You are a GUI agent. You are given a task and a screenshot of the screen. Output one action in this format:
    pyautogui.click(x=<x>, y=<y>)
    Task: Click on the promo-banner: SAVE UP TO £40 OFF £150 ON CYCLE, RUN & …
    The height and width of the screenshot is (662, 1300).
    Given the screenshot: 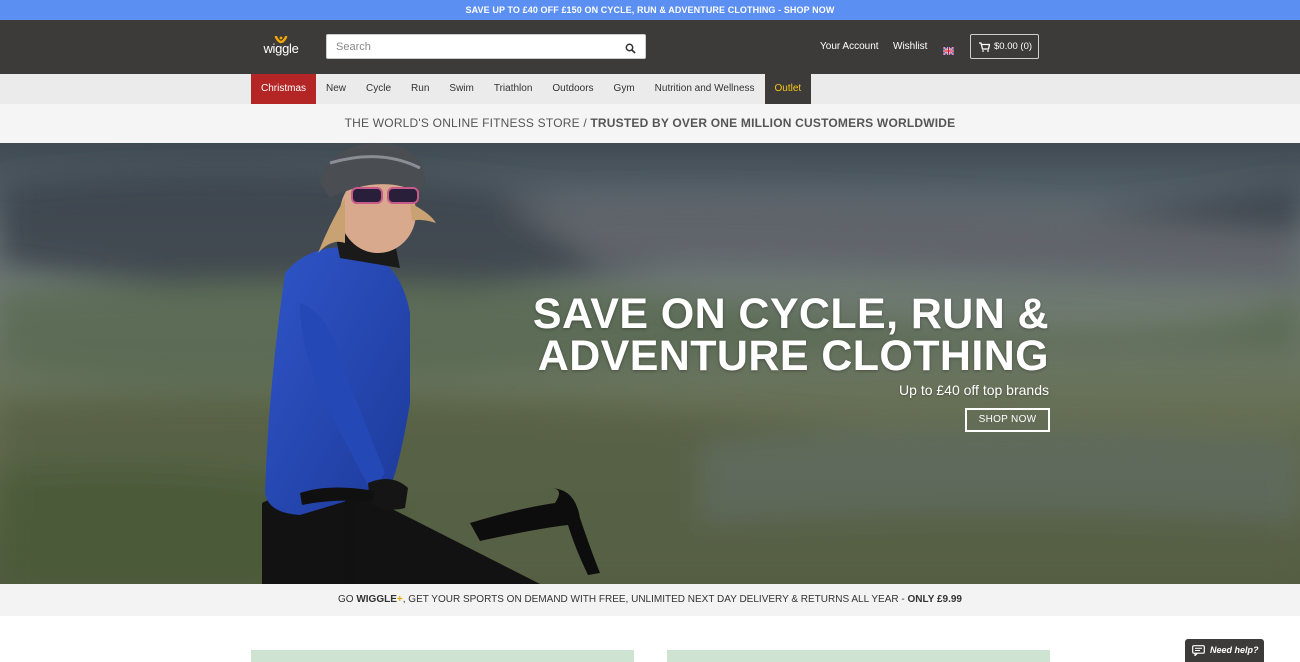 What is the action you would take?
    pyautogui.click(x=650, y=10)
    